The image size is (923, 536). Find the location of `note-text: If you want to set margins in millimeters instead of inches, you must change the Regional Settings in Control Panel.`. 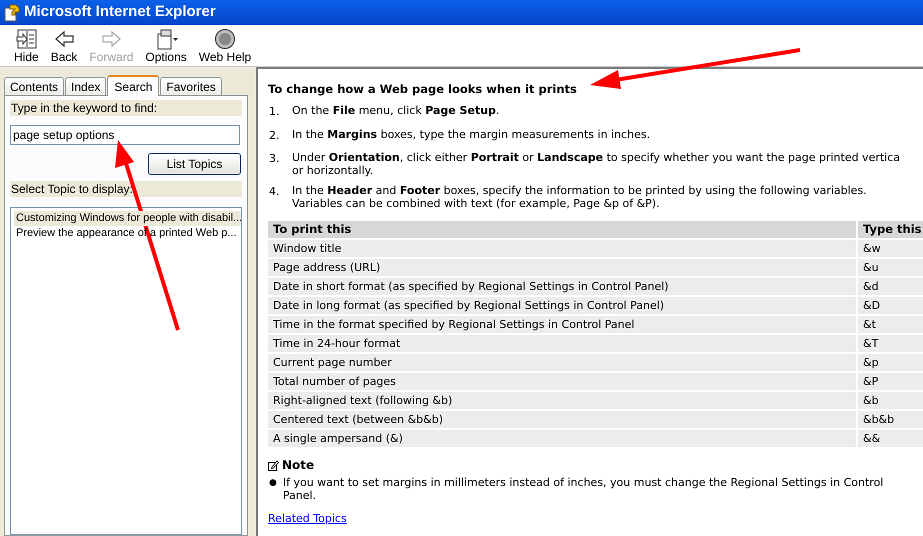

note-text: If you want to set margins in millimeters instead of inches, you must change the Regional Settings in Control Panel. is located at coordinates (583, 489).